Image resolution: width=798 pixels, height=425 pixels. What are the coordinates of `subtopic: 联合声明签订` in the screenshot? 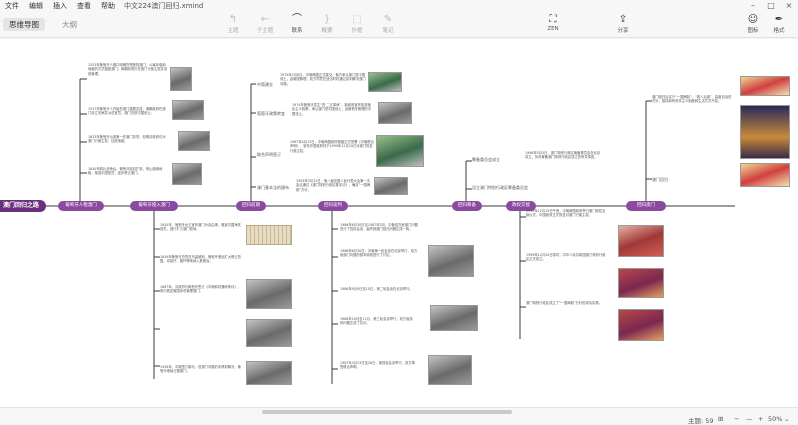 It's located at (269, 155).